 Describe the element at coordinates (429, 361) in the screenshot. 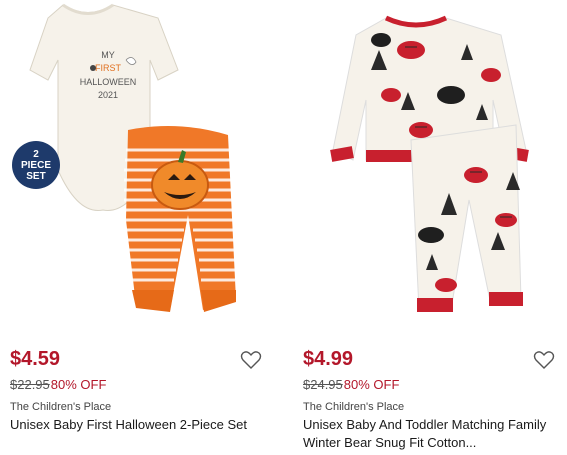

I see `price-row: $4.99` at that location.